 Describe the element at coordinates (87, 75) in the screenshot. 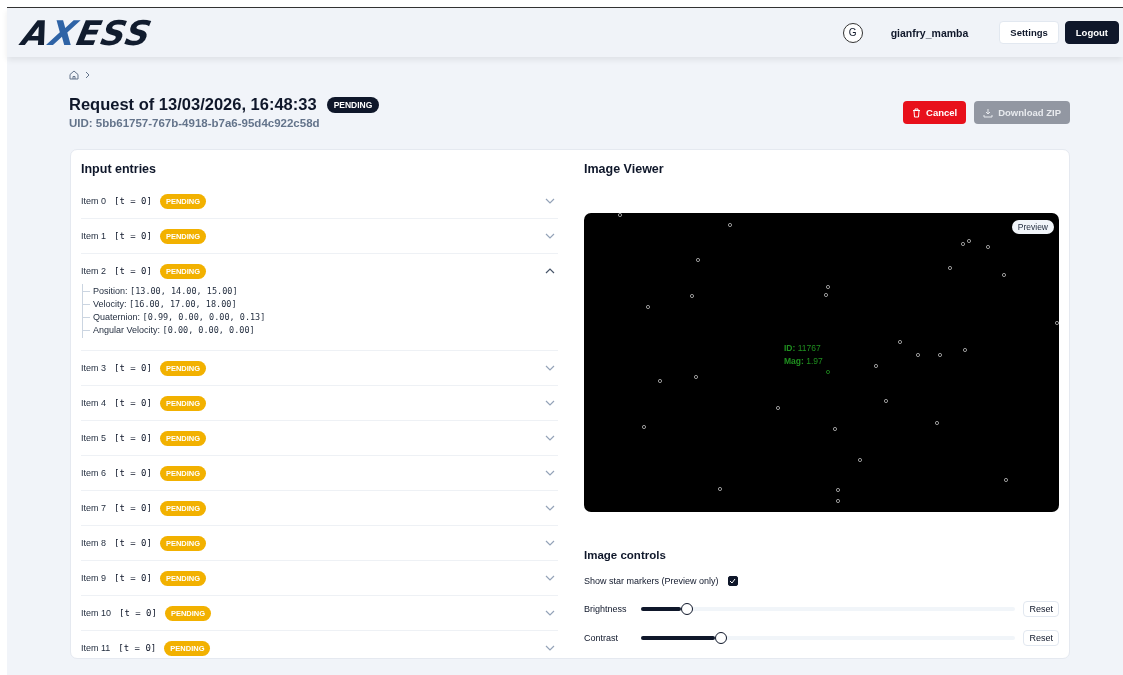

I see `chevron-right-icon` at that location.